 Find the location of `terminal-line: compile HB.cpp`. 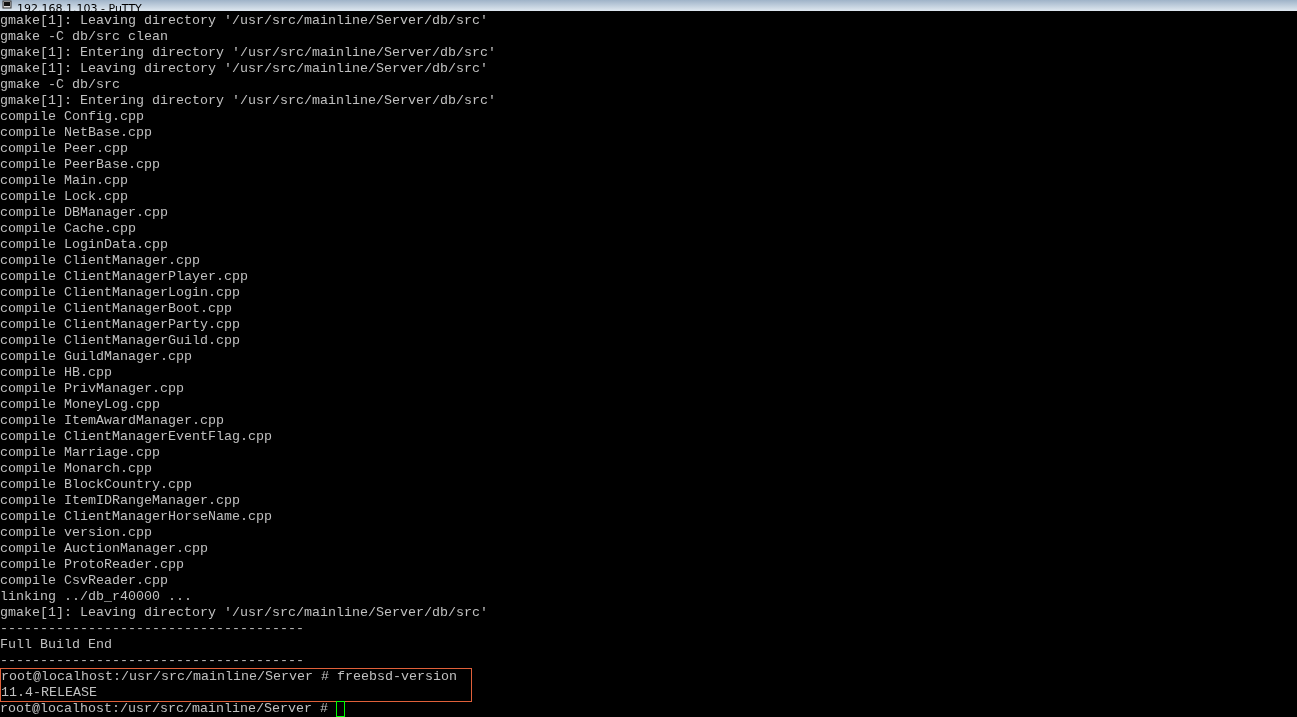

terminal-line: compile HB.cpp is located at coordinates (56, 373).